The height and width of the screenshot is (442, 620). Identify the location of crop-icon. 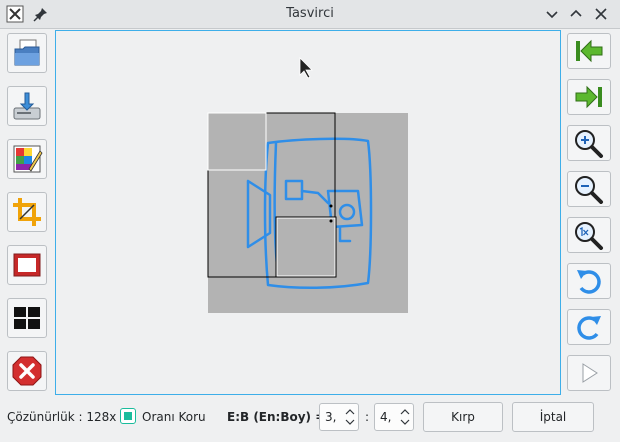
(27, 212).